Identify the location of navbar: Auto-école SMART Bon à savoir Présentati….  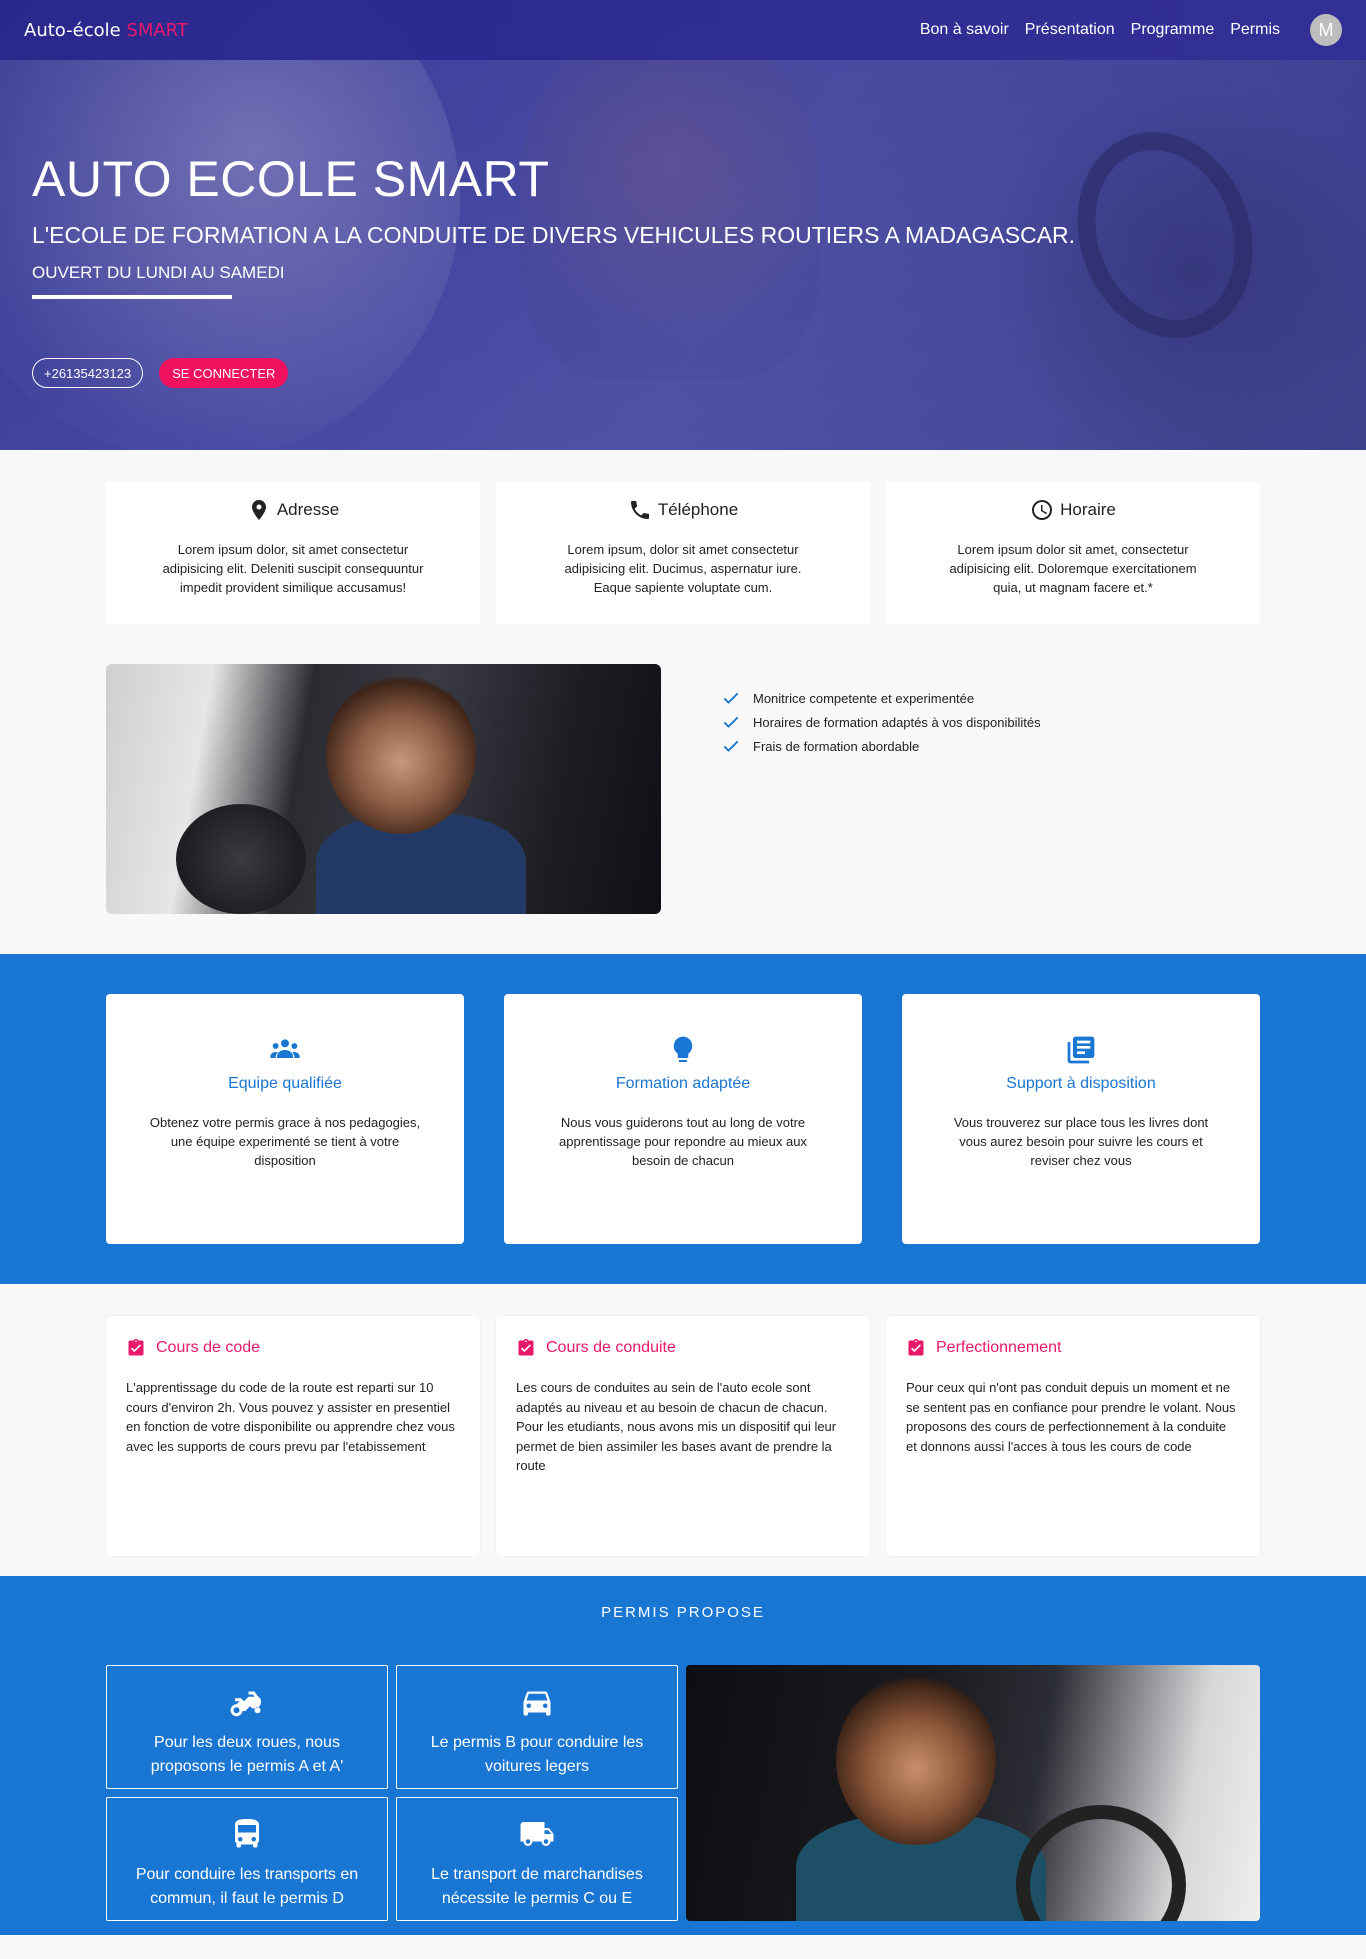
(683, 30).